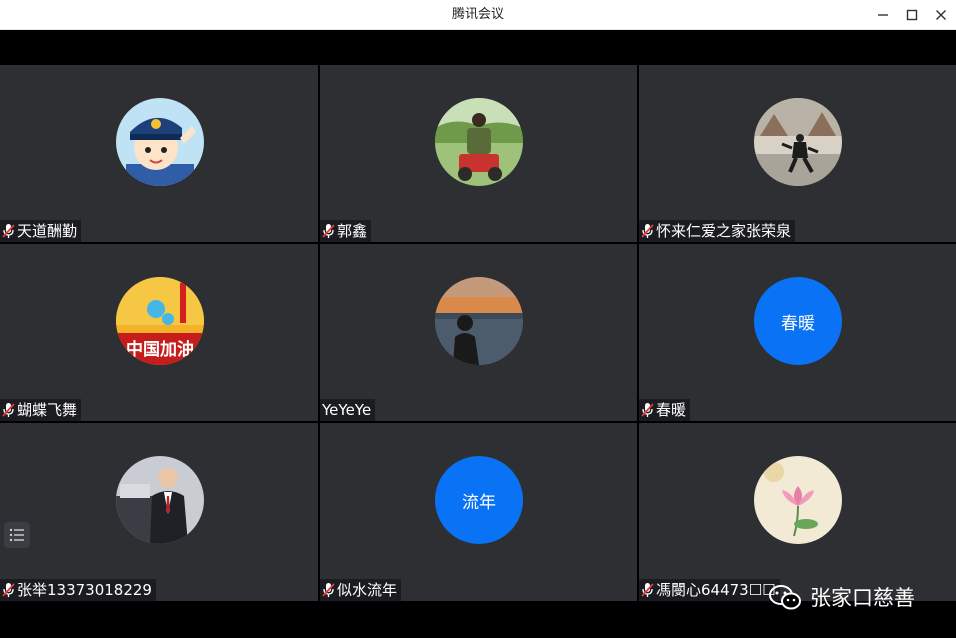 The height and width of the screenshot is (638, 956). What do you see at coordinates (352, 231) in the screenshot?
I see `participant-name: 郭鑫` at bounding box center [352, 231].